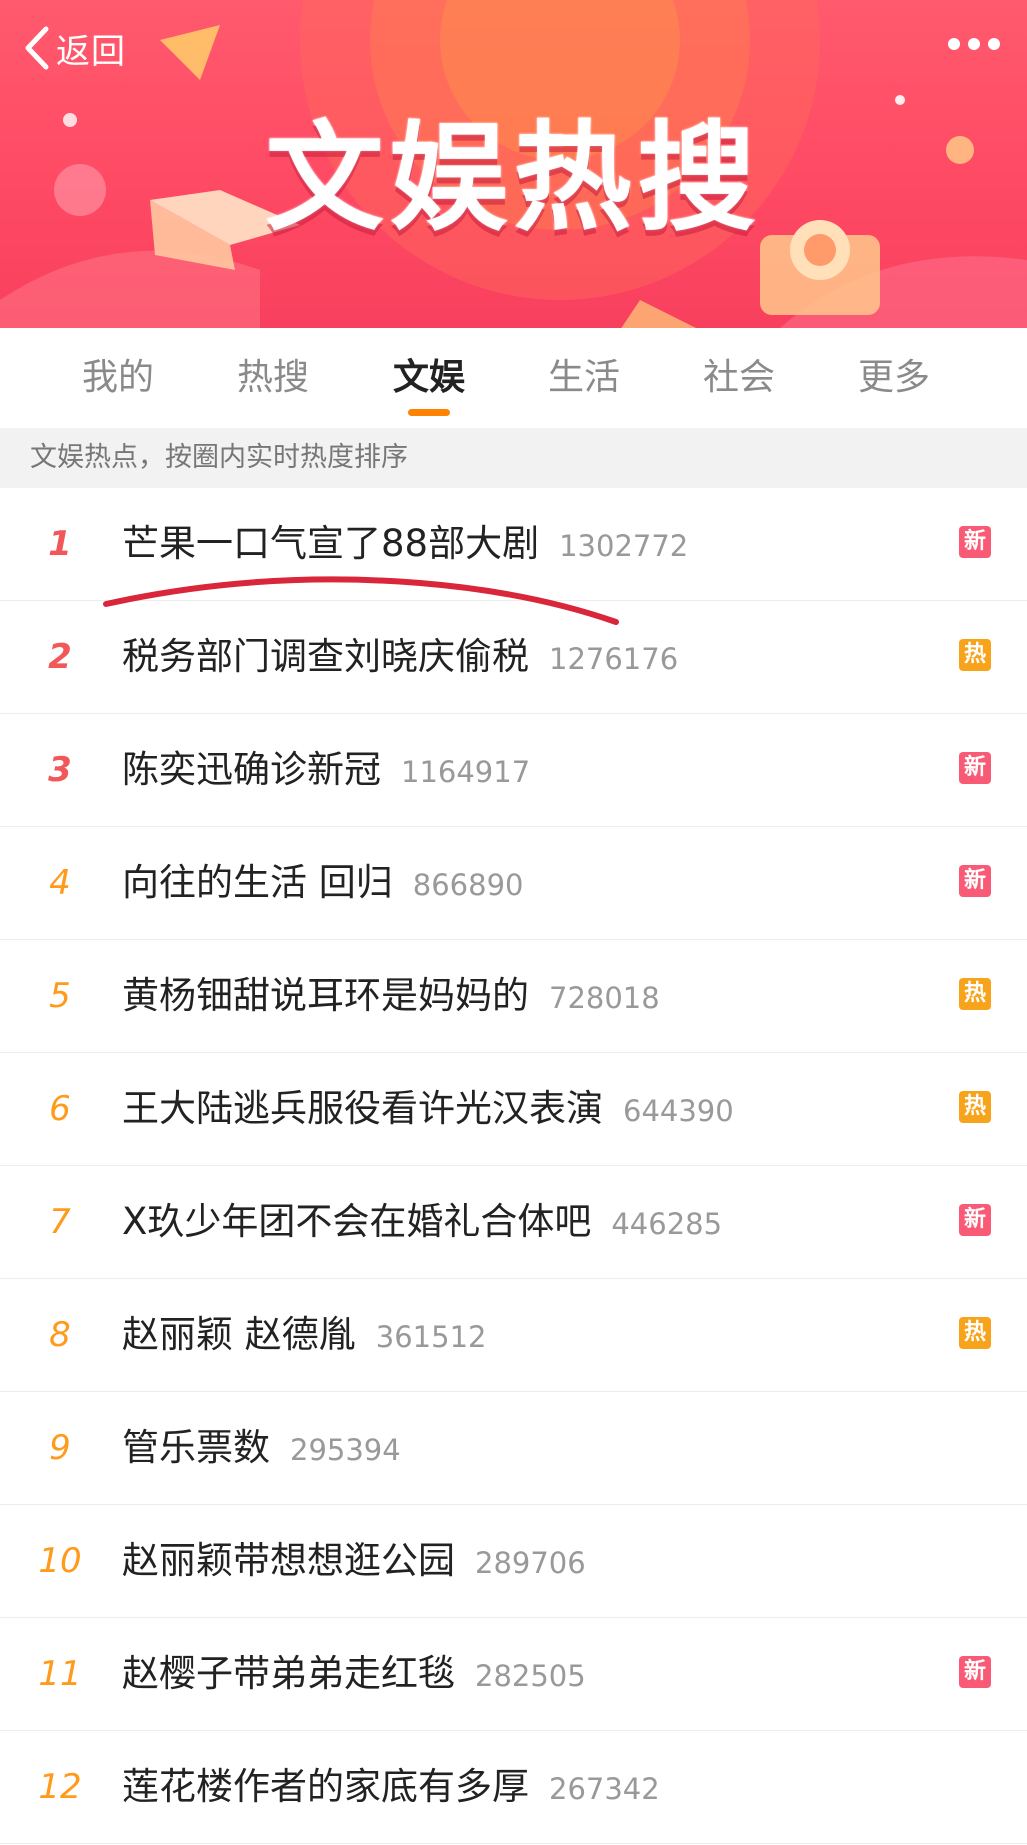 The width and height of the screenshot is (1027, 1845). What do you see at coordinates (667, 1224) in the screenshot?
I see `heat-count: 446285` at bounding box center [667, 1224].